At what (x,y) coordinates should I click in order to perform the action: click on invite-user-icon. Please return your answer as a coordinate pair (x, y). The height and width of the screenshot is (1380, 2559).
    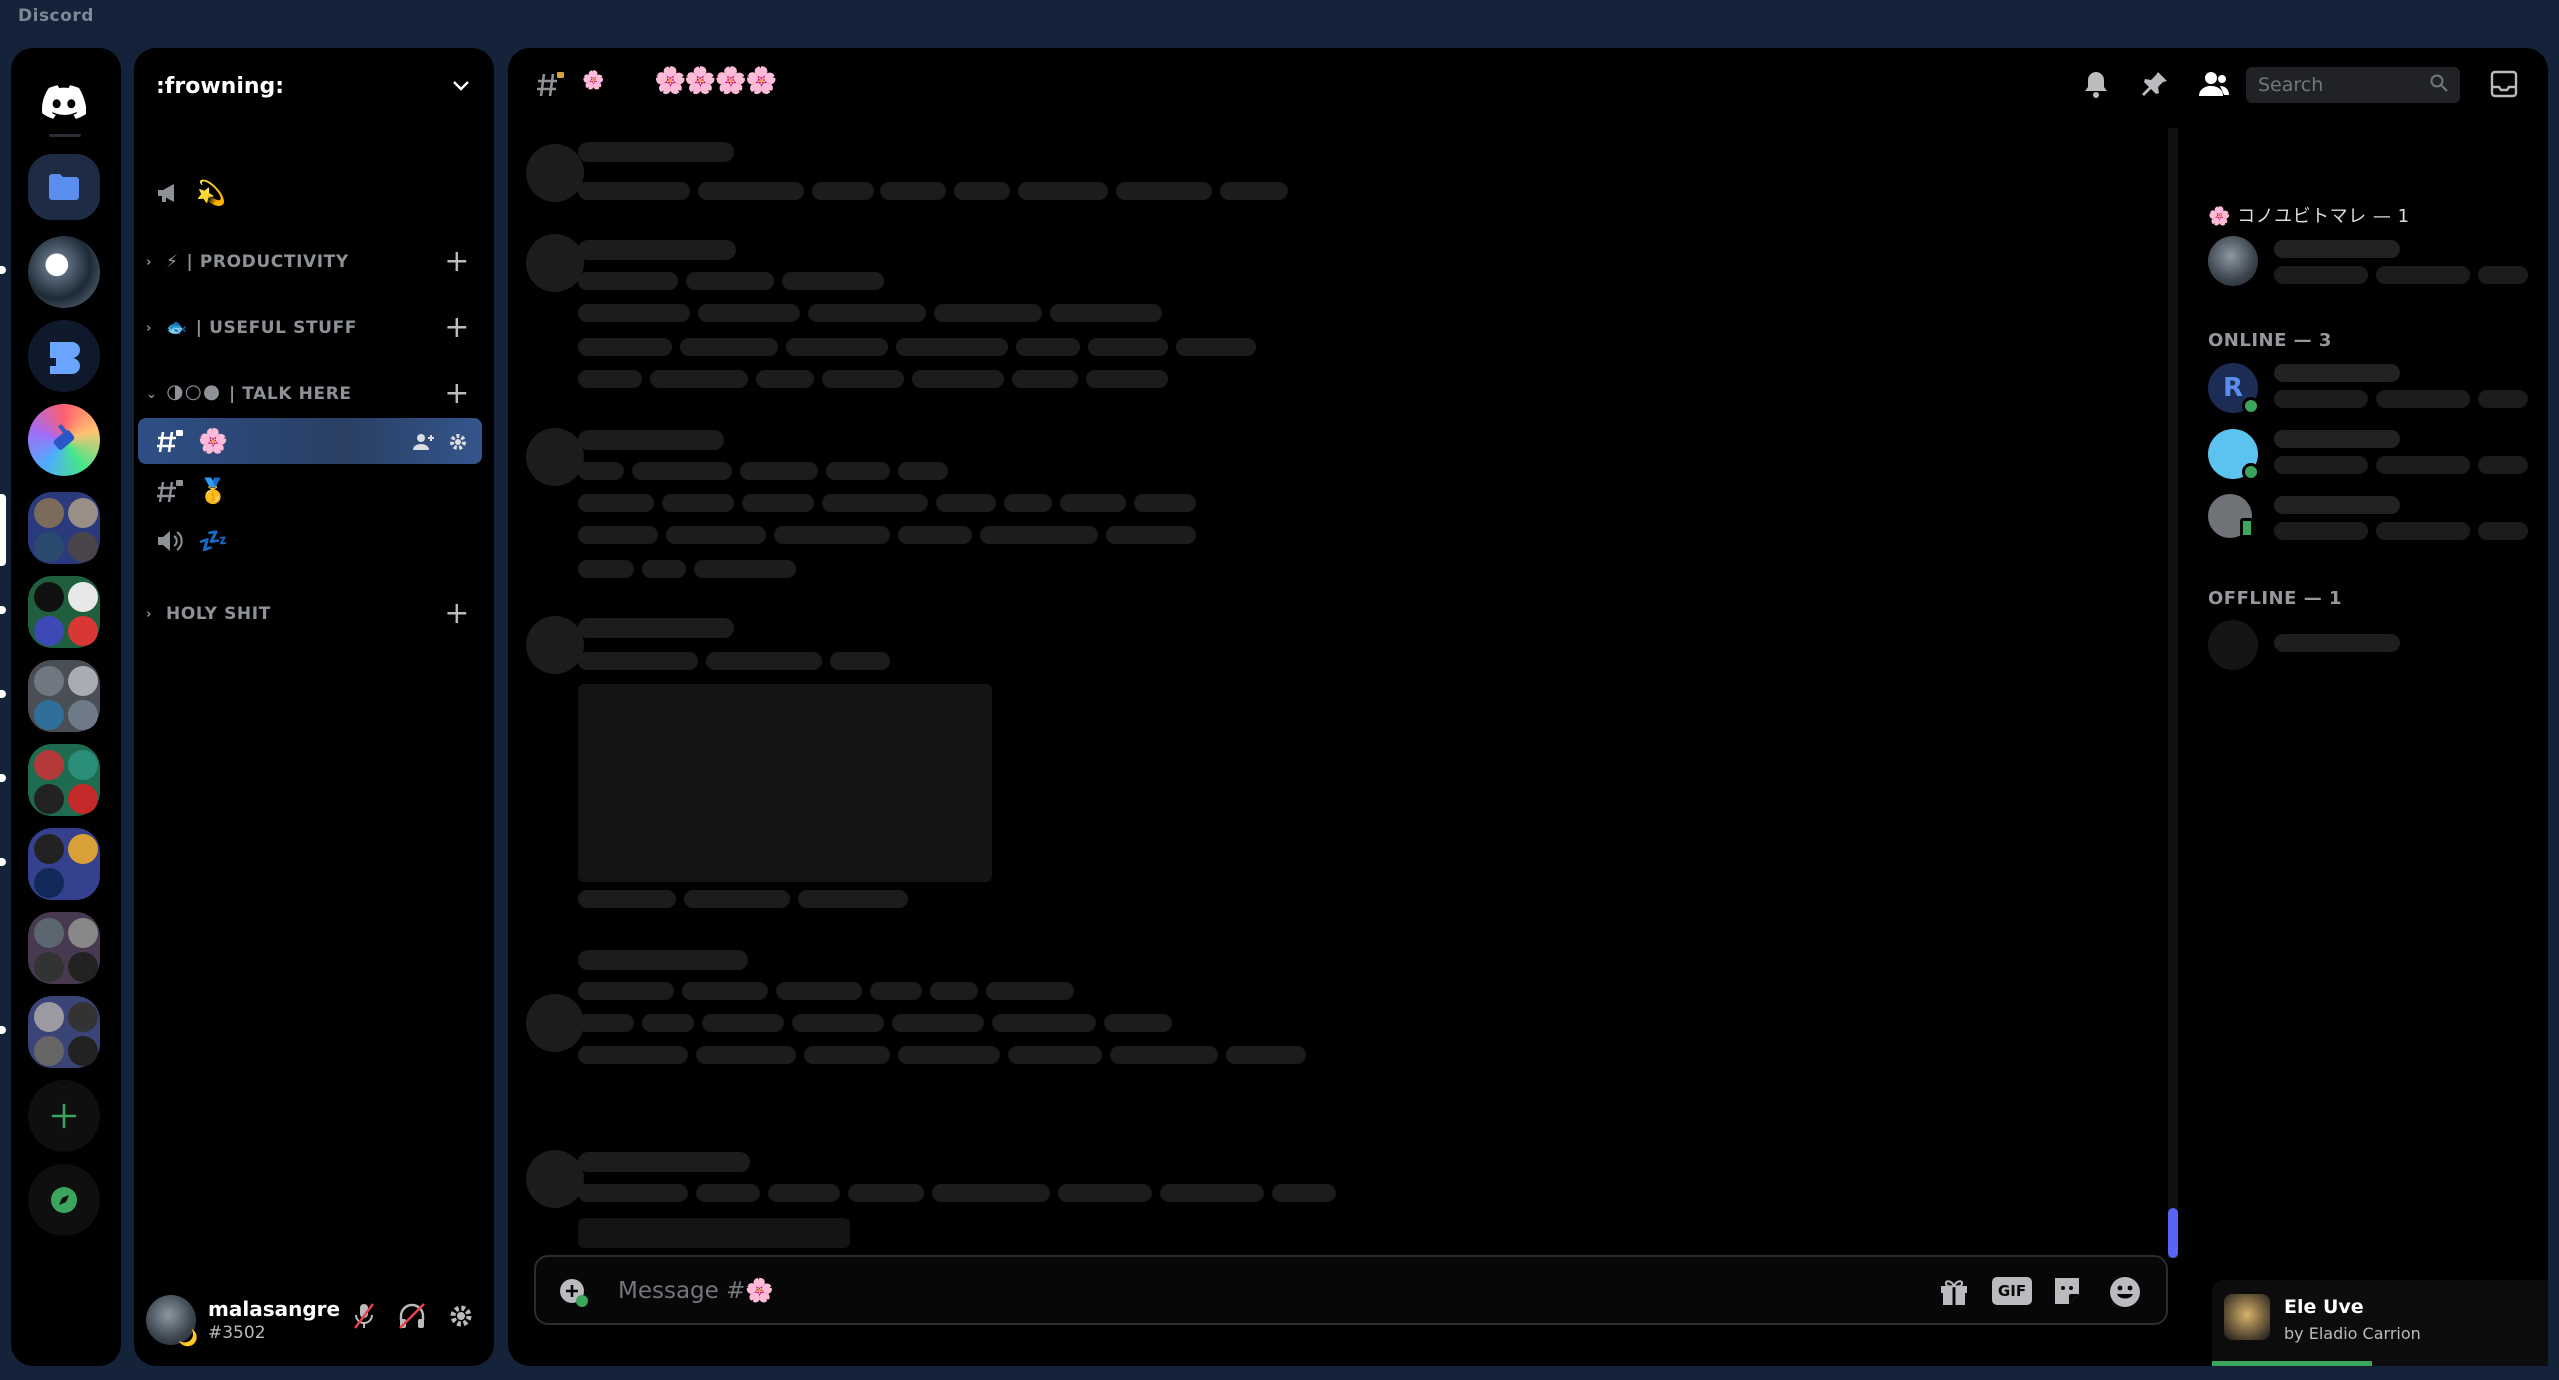
    Looking at the image, I should click on (424, 444).